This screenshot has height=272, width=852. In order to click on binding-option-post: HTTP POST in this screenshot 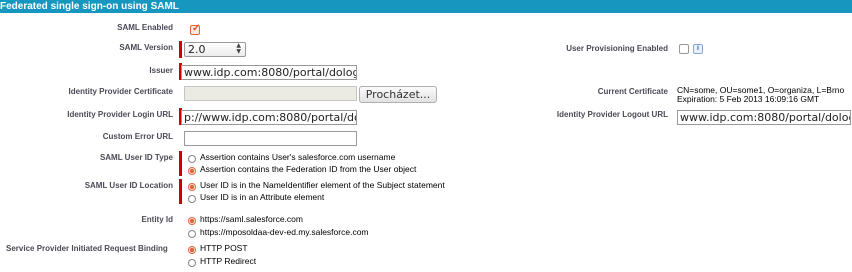, I will do `click(224, 248)`.